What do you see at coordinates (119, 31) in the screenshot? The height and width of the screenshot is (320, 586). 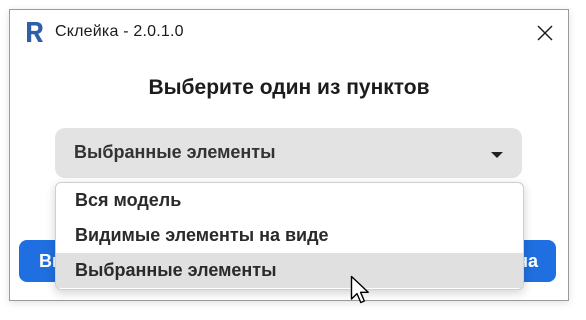 I see `window-title: Склейка - 2.0.1.0` at bounding box center [119, 31].